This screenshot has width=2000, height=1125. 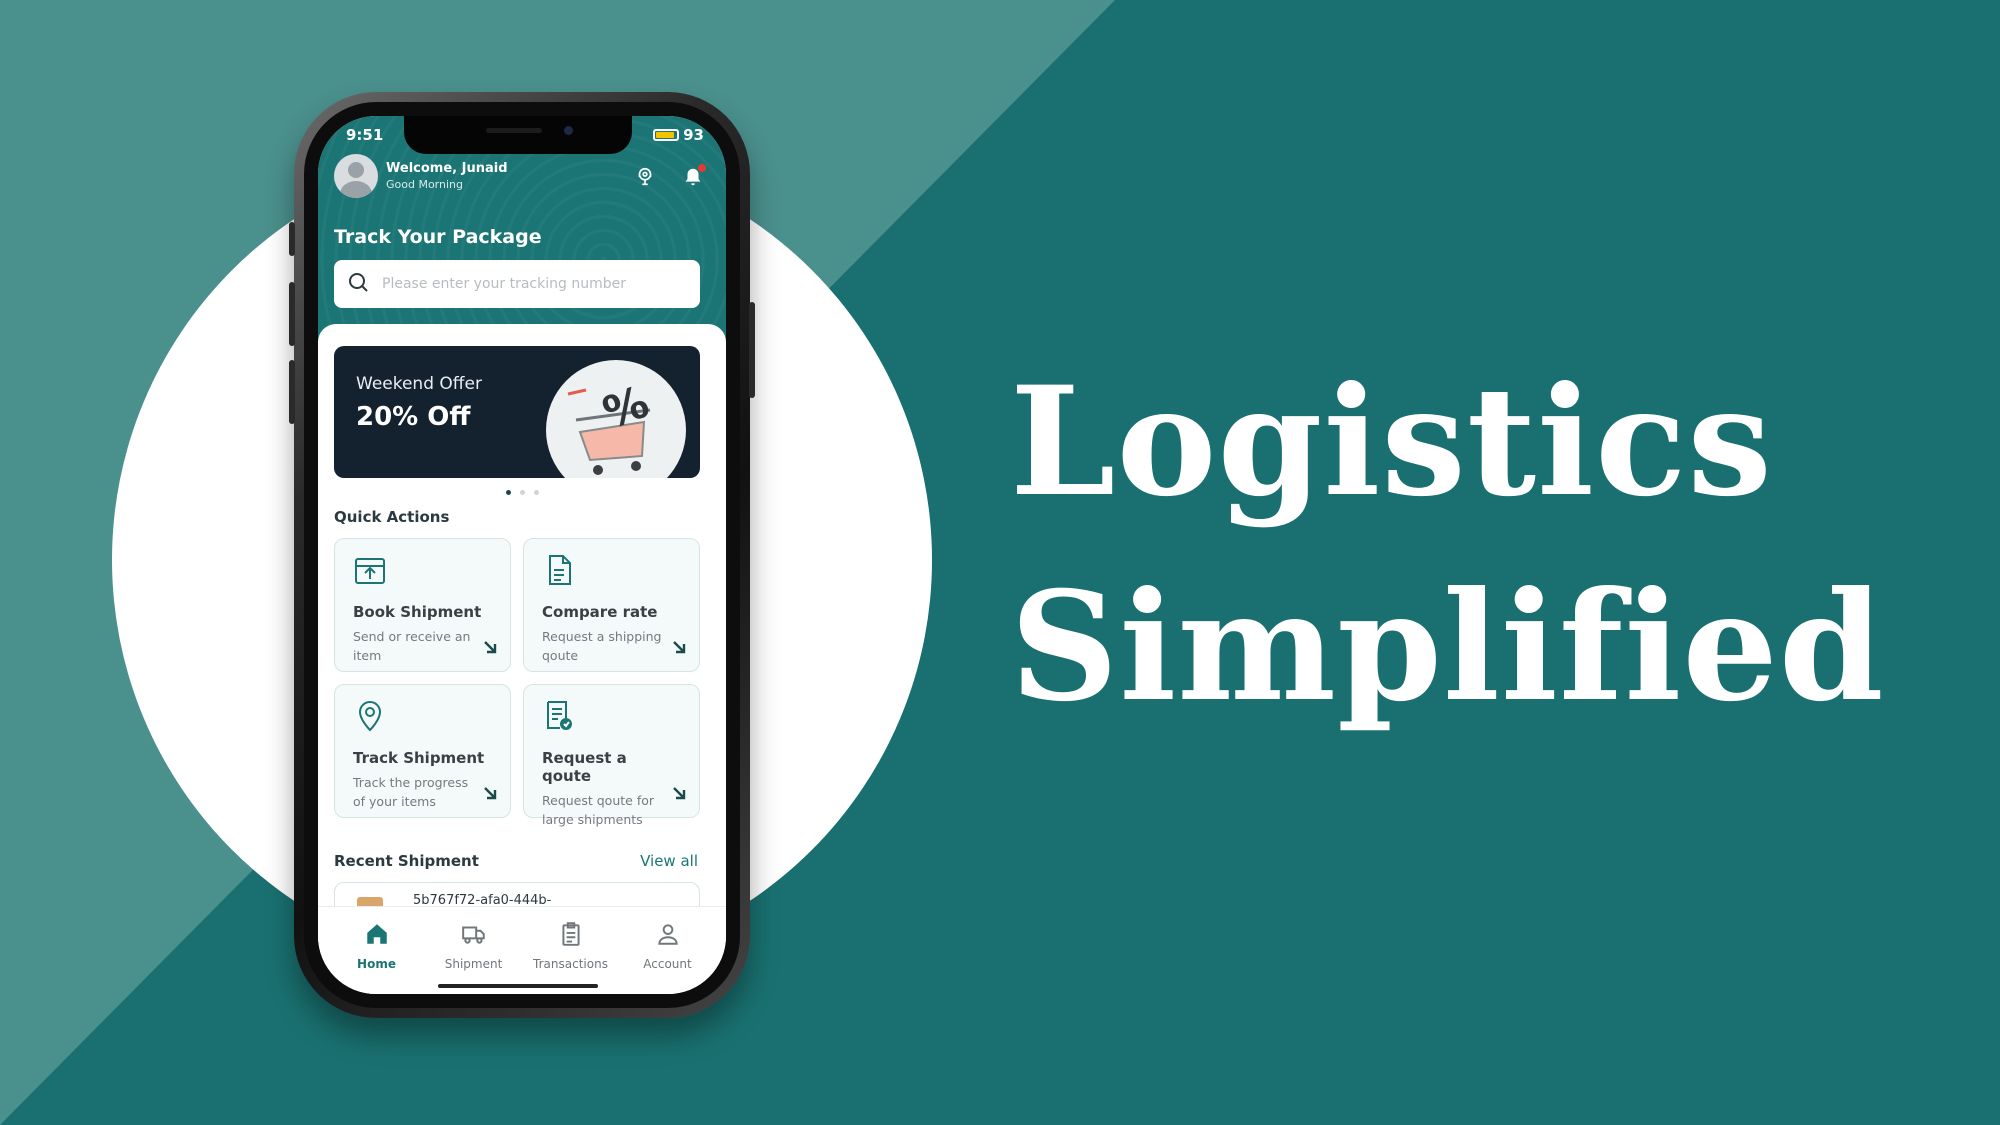 I want to click on tab-shipment: Shipment, so click(x=474, y=950).